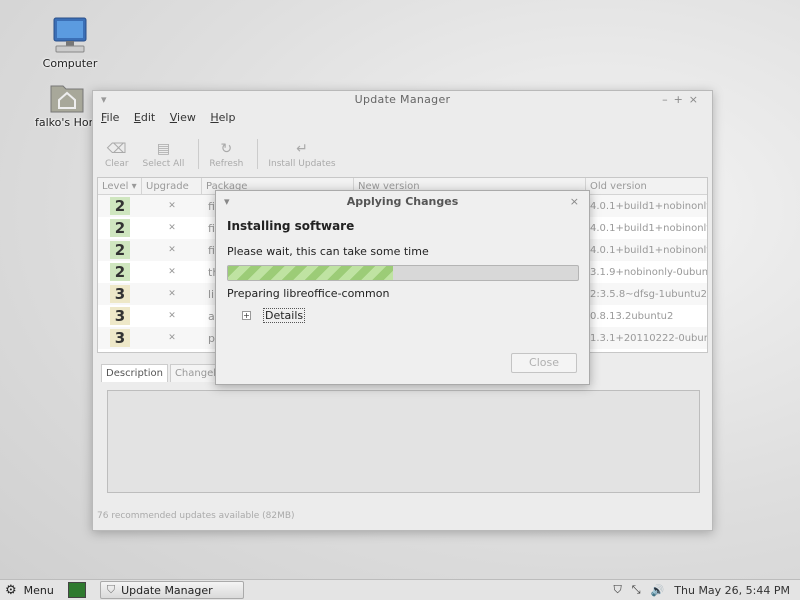 The height and width of the screenshot is (600, 800). I want to click on dialog-heading: Installing software, so click(291, 226).